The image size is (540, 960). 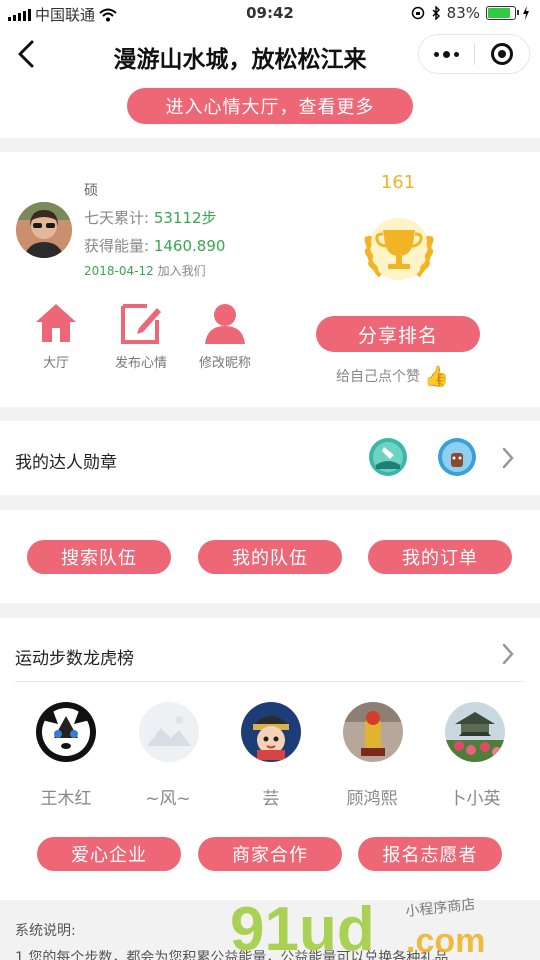 What do you see at coordinates (271, 799) in the screenshot?
I see `ranking-name-3: 芸` at bounding box center [271, 799].